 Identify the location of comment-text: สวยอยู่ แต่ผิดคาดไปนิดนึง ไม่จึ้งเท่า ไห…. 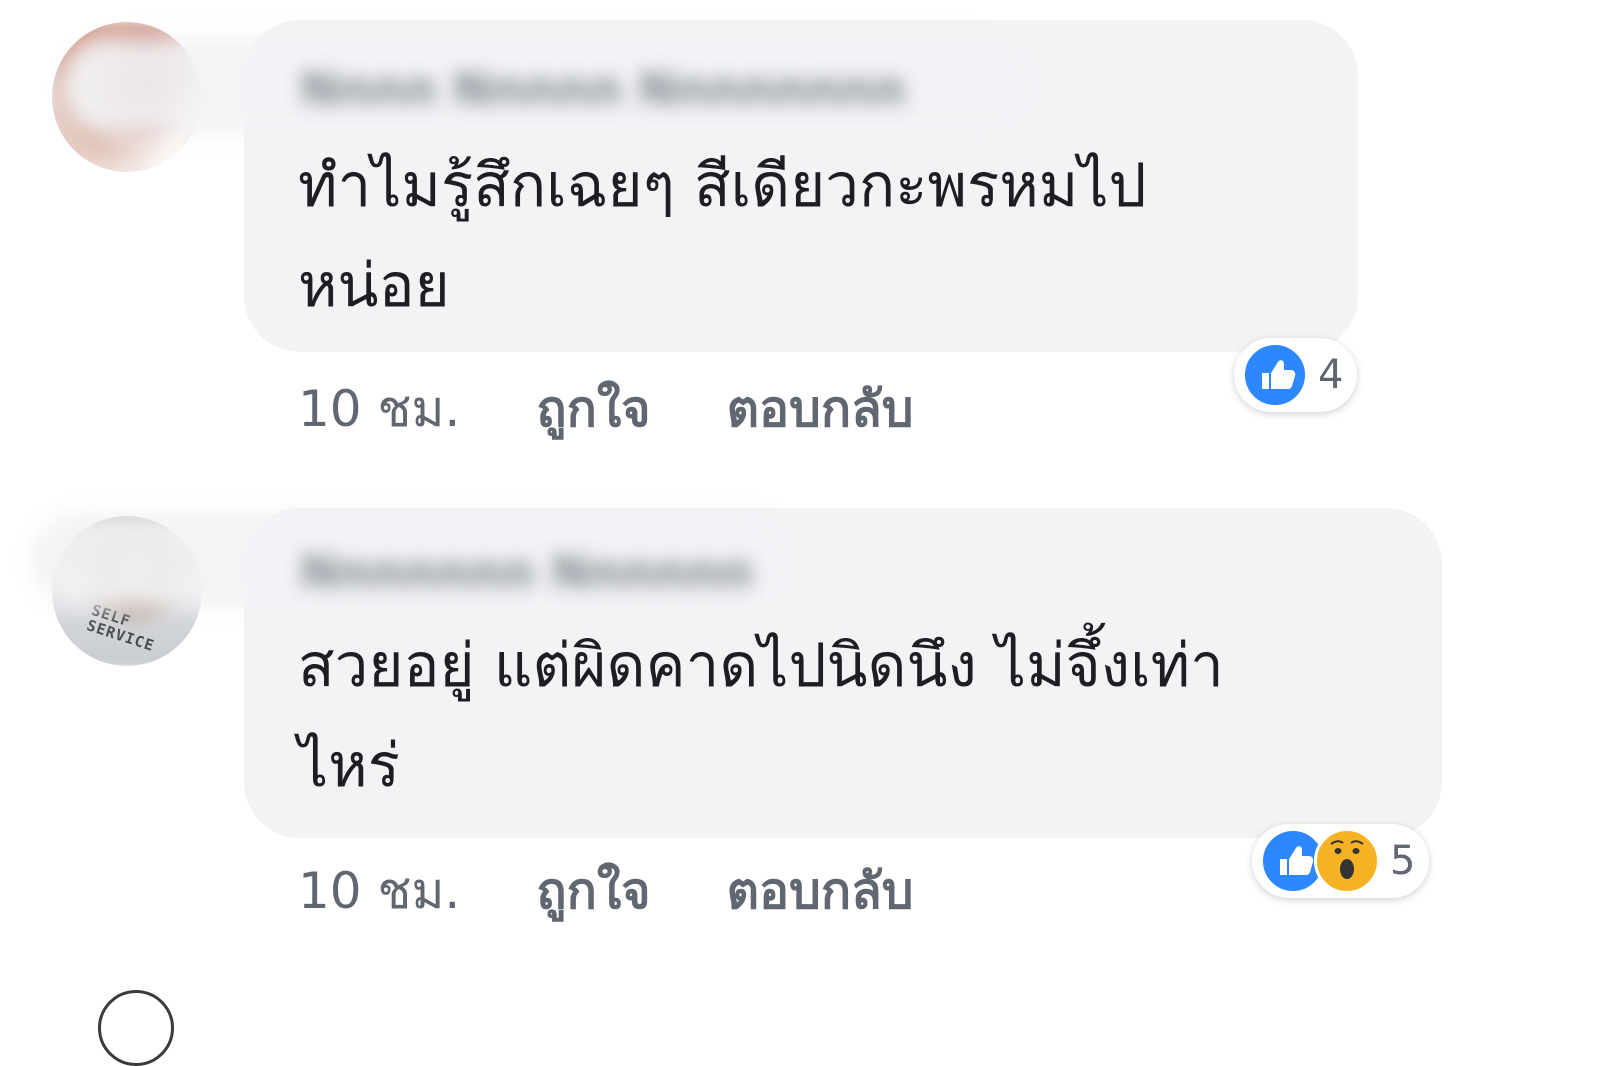
(761, 716).